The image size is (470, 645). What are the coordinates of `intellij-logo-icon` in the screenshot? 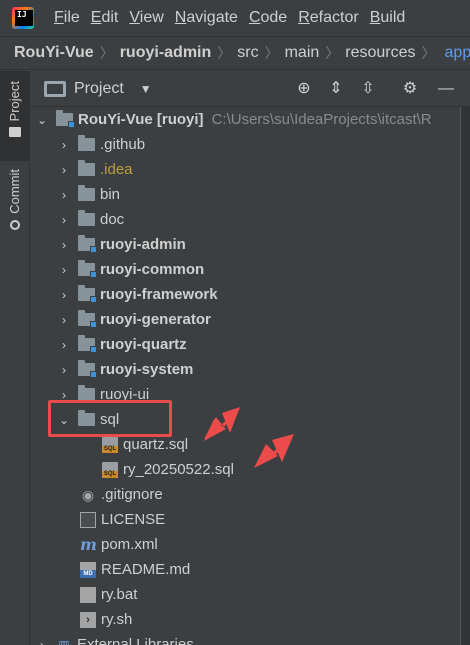 It's located at (23, 18).